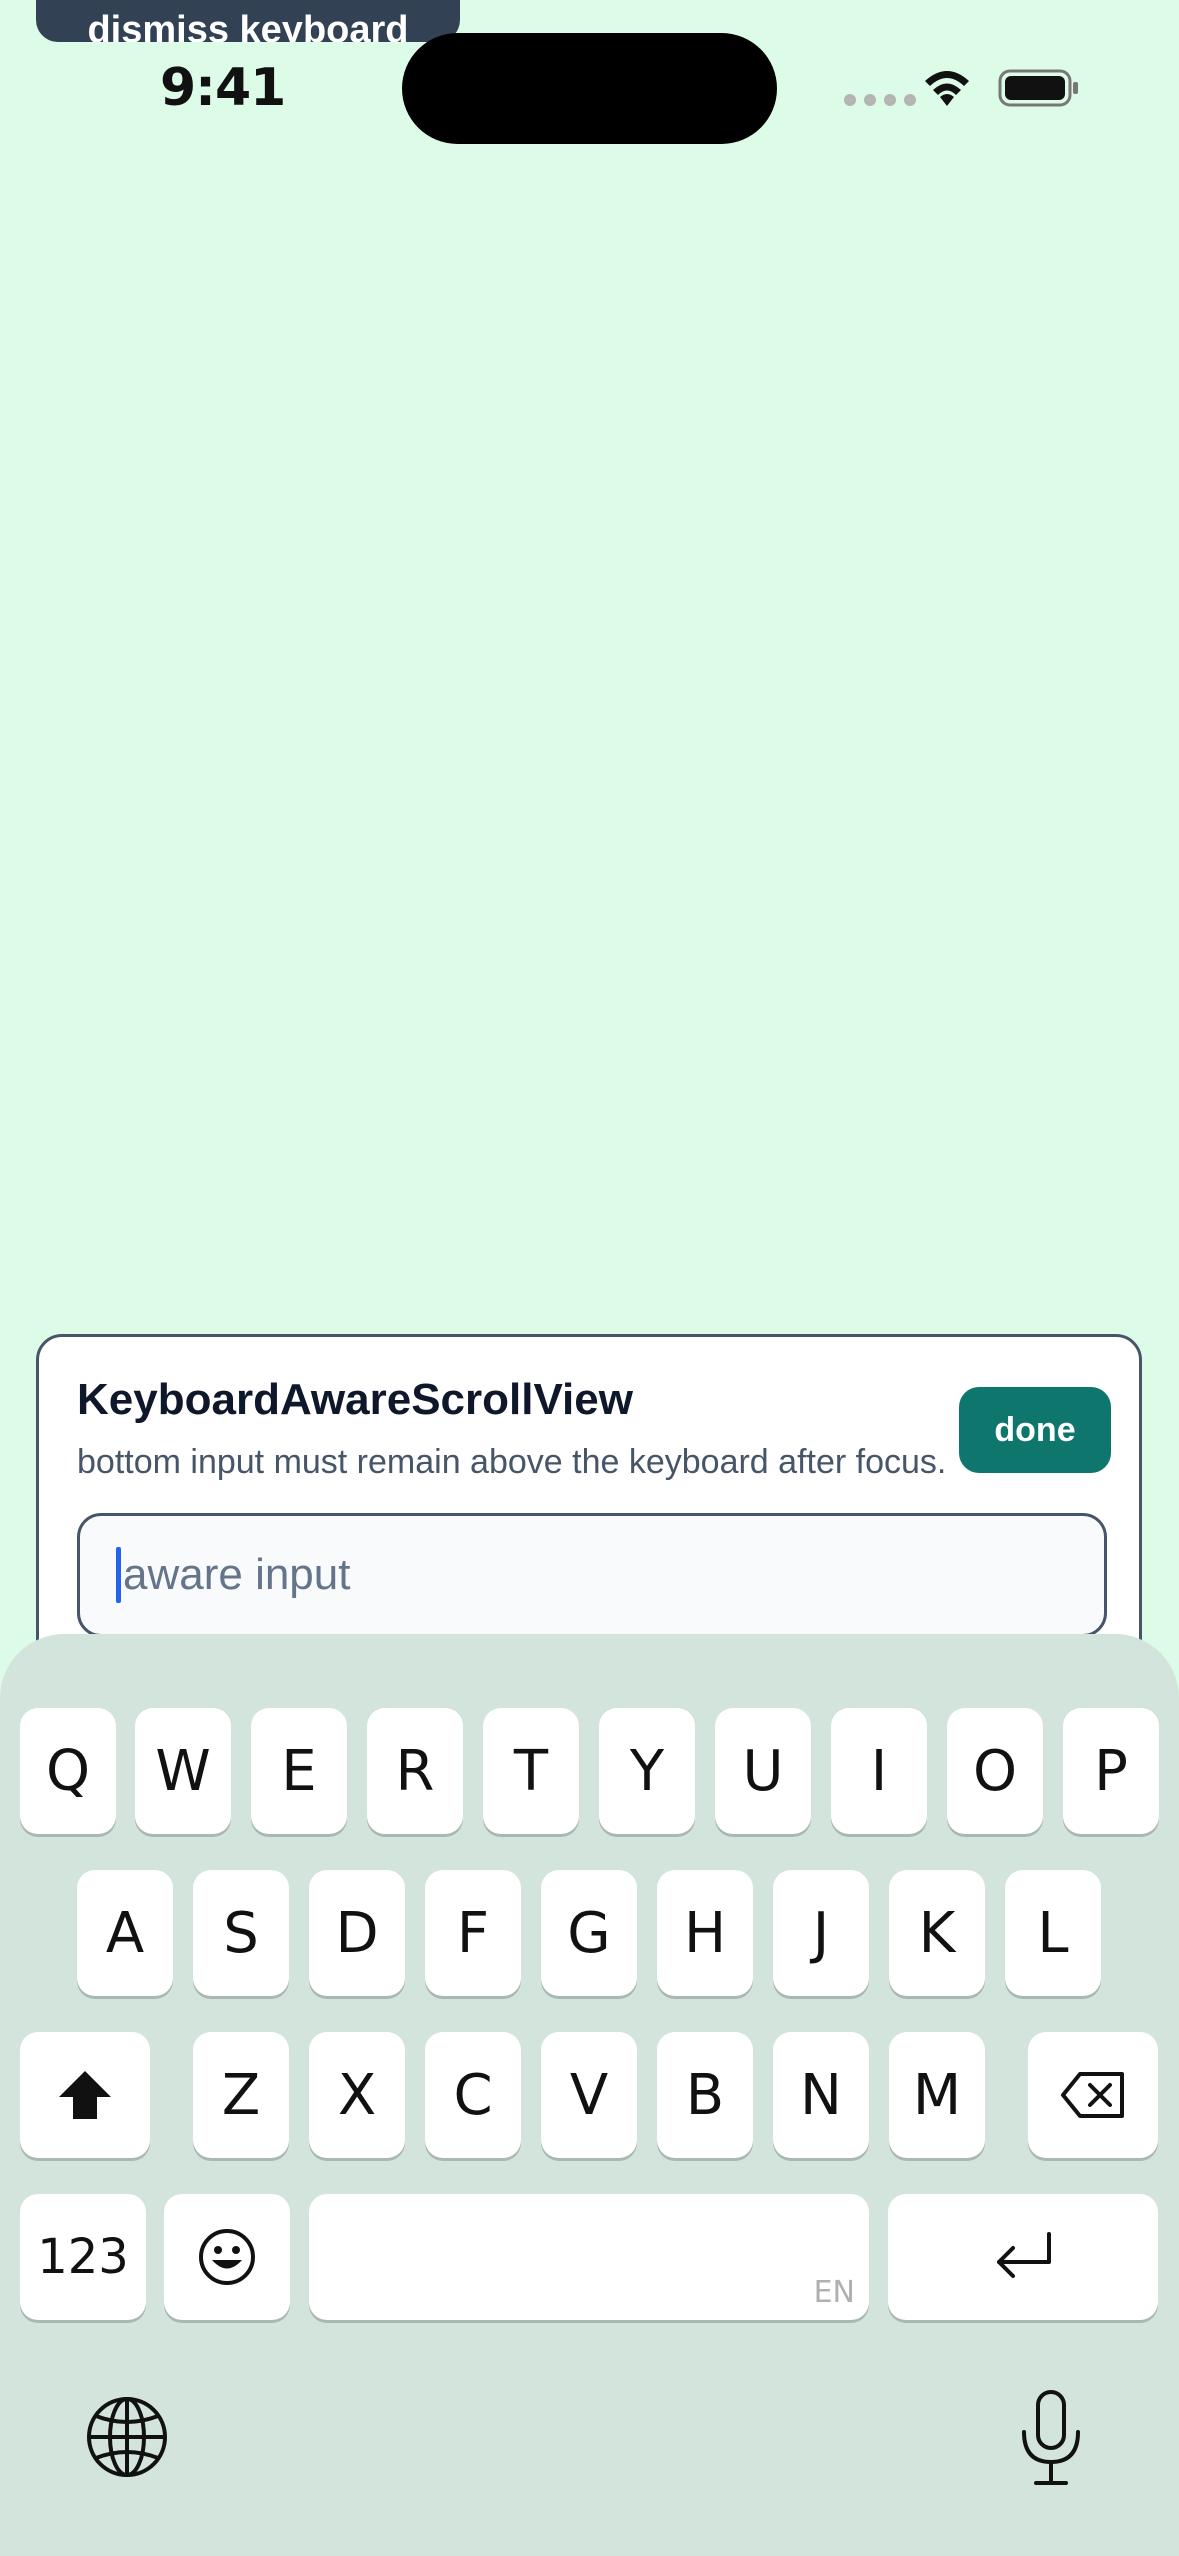 The height and width of the screenshot is (2556, 1179). Describe the element at coordinates (705, 2095) in the screenshot. I see `key-b: B` at that location.